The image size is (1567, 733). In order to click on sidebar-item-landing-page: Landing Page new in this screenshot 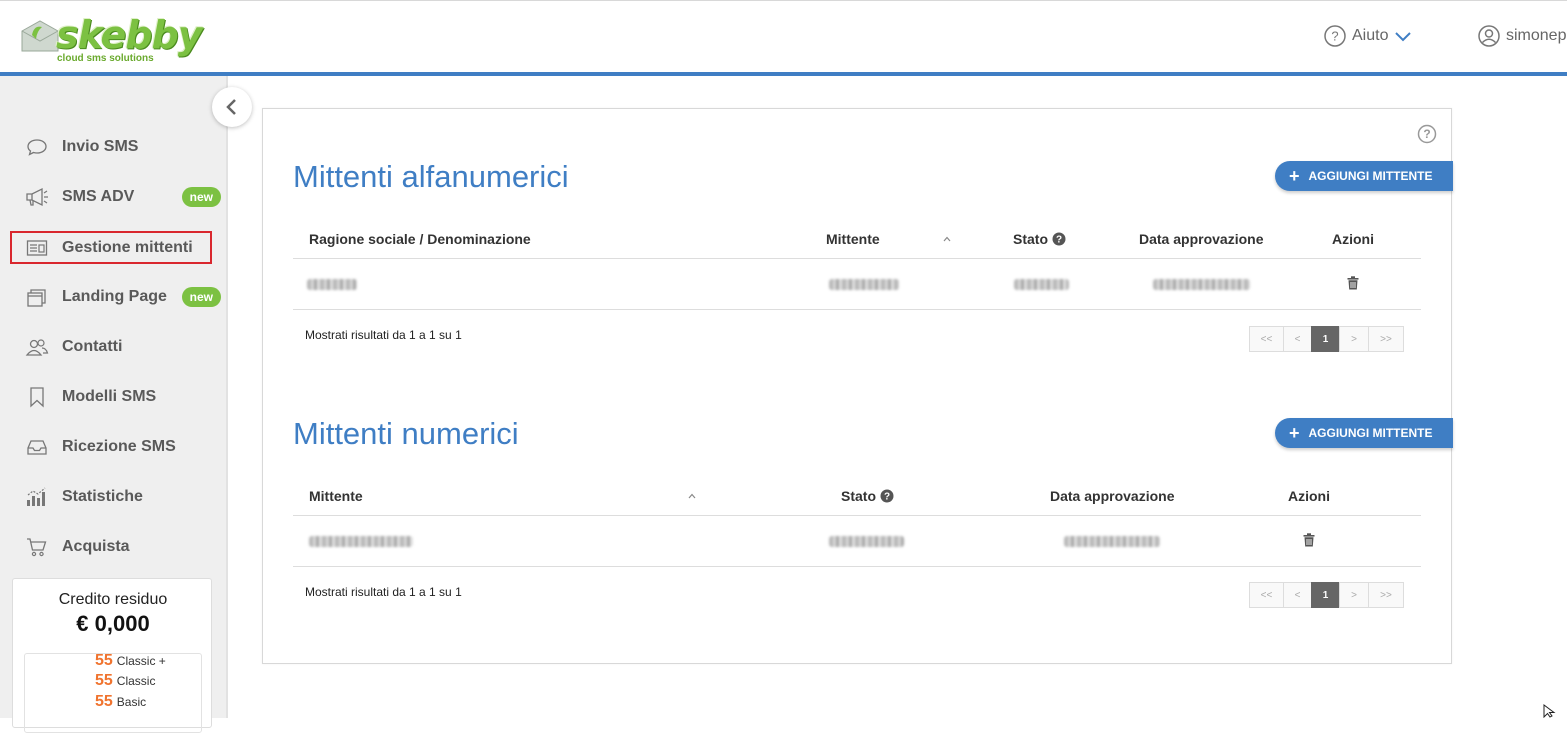, I will do `click(118, 297)`.